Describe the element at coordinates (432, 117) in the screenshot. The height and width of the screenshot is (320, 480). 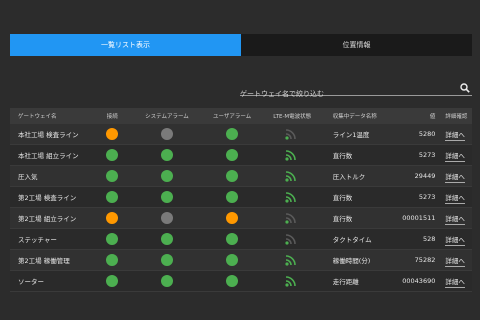
I see `header-value: 値` at that location.